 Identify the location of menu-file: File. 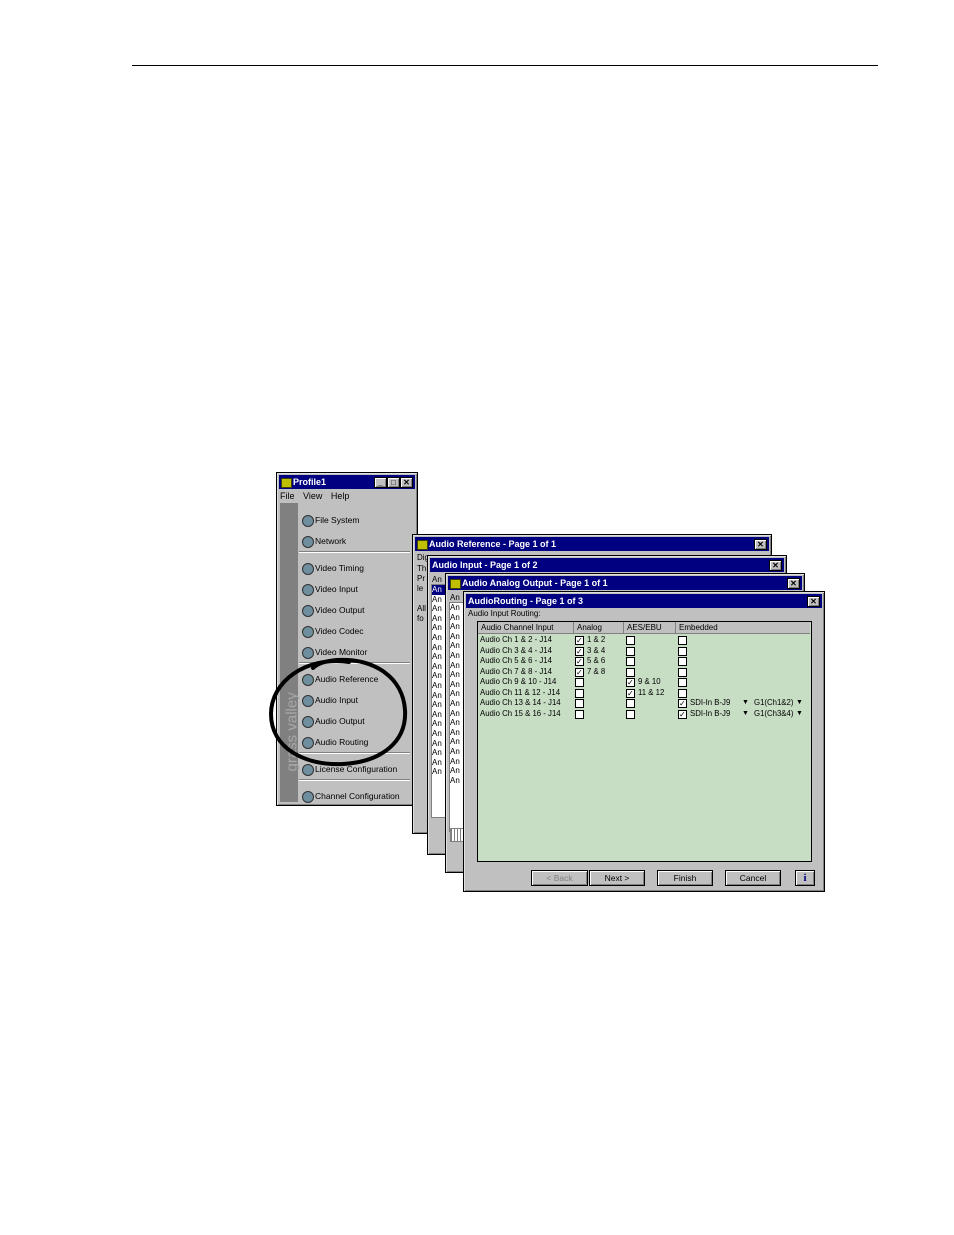
(287, 496).